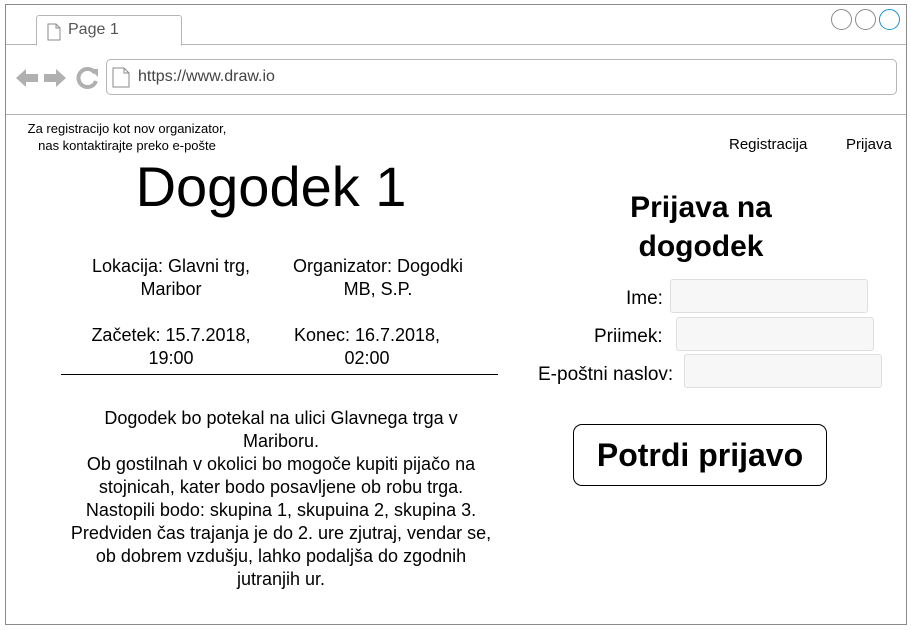 This screenshot has width=911, height=630. I want to click on back-arrow-icon, so click(27, 78).